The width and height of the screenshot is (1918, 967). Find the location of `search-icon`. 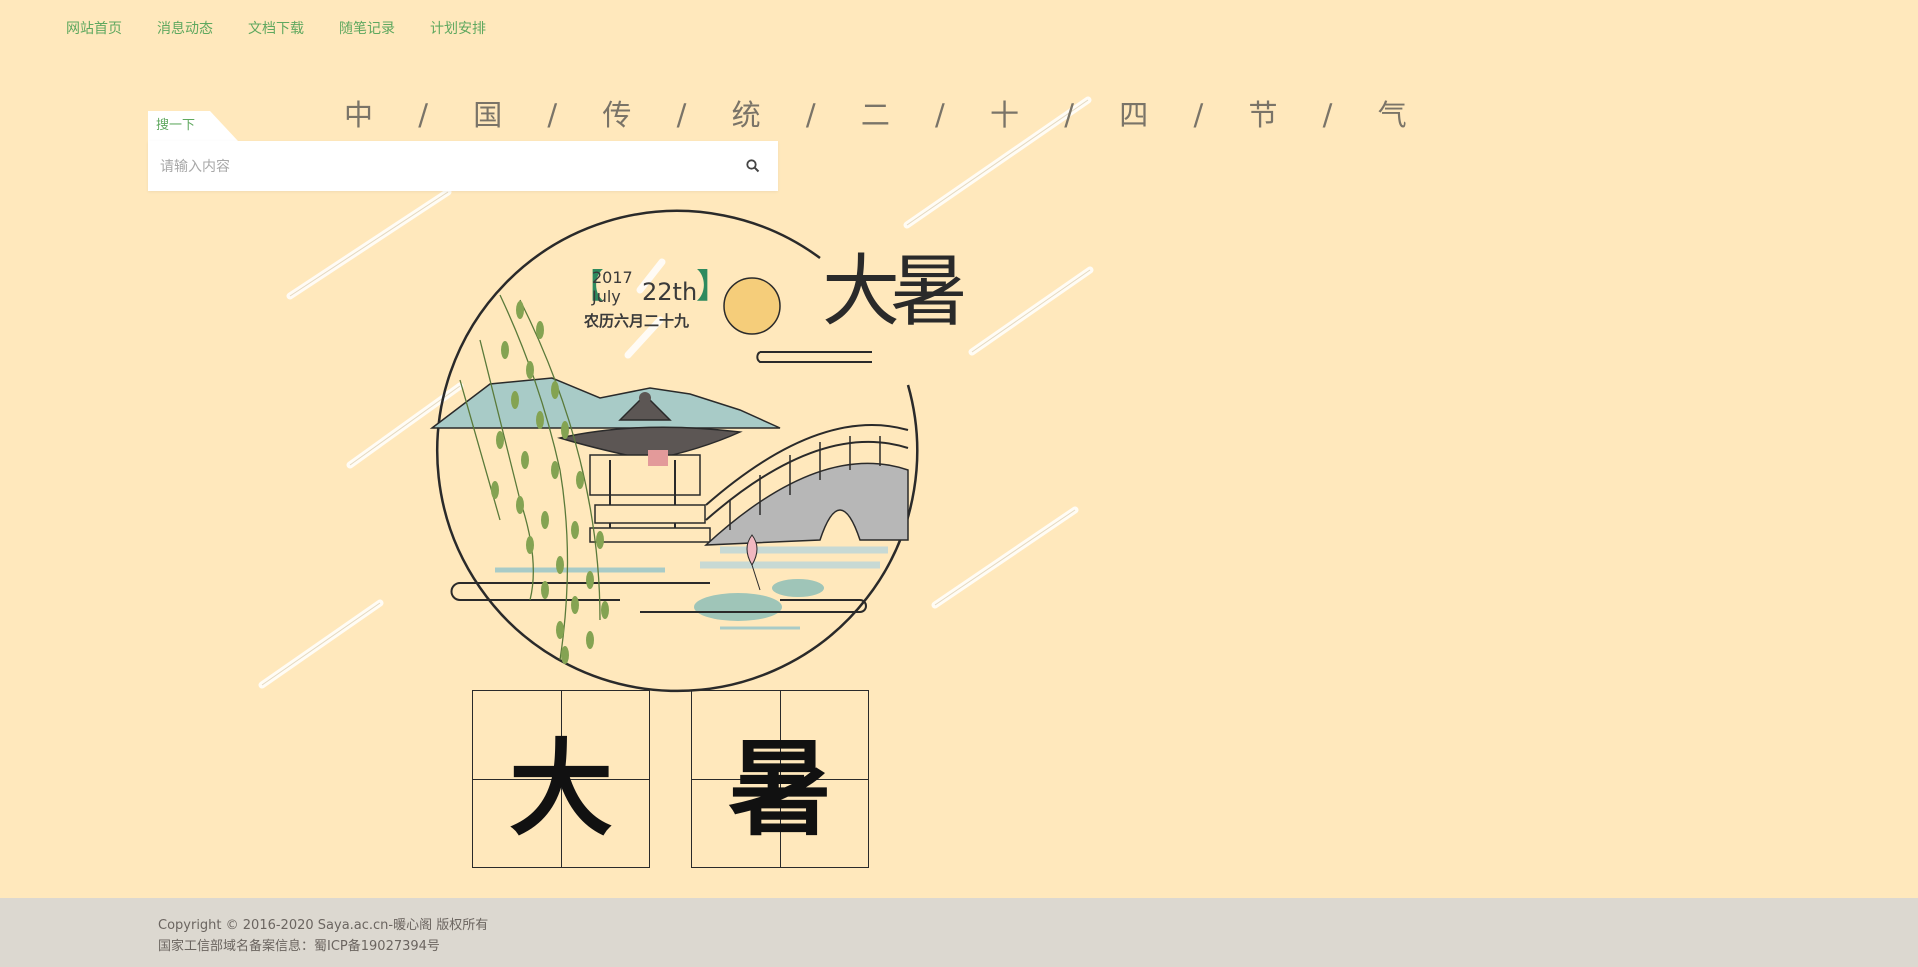

search-icon is located at coordinates (753, 166).